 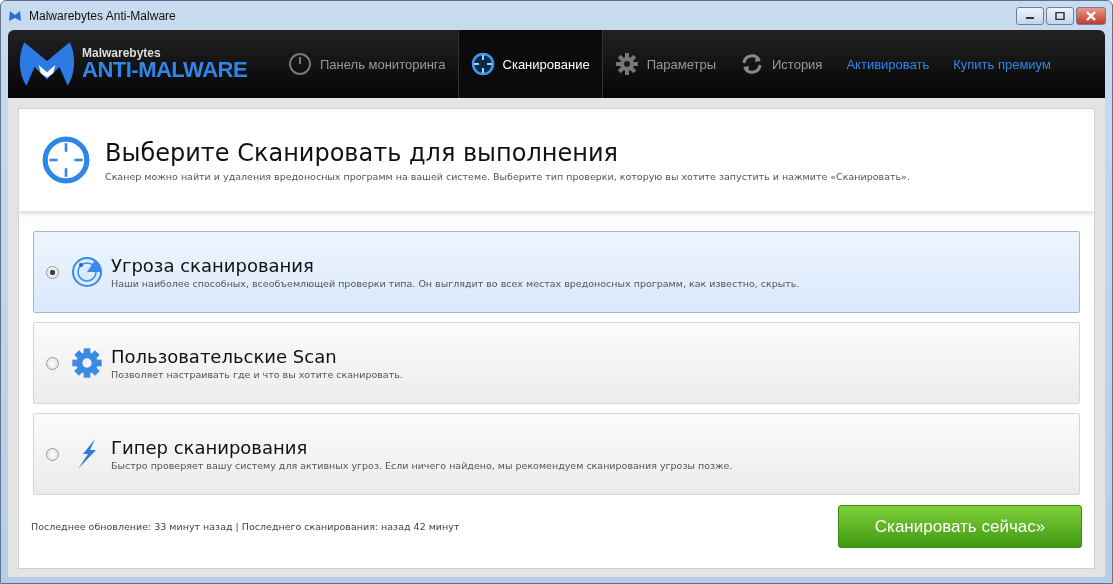 I want to click on option-title: Пользовательские Scan, so click(x=224, y=356).